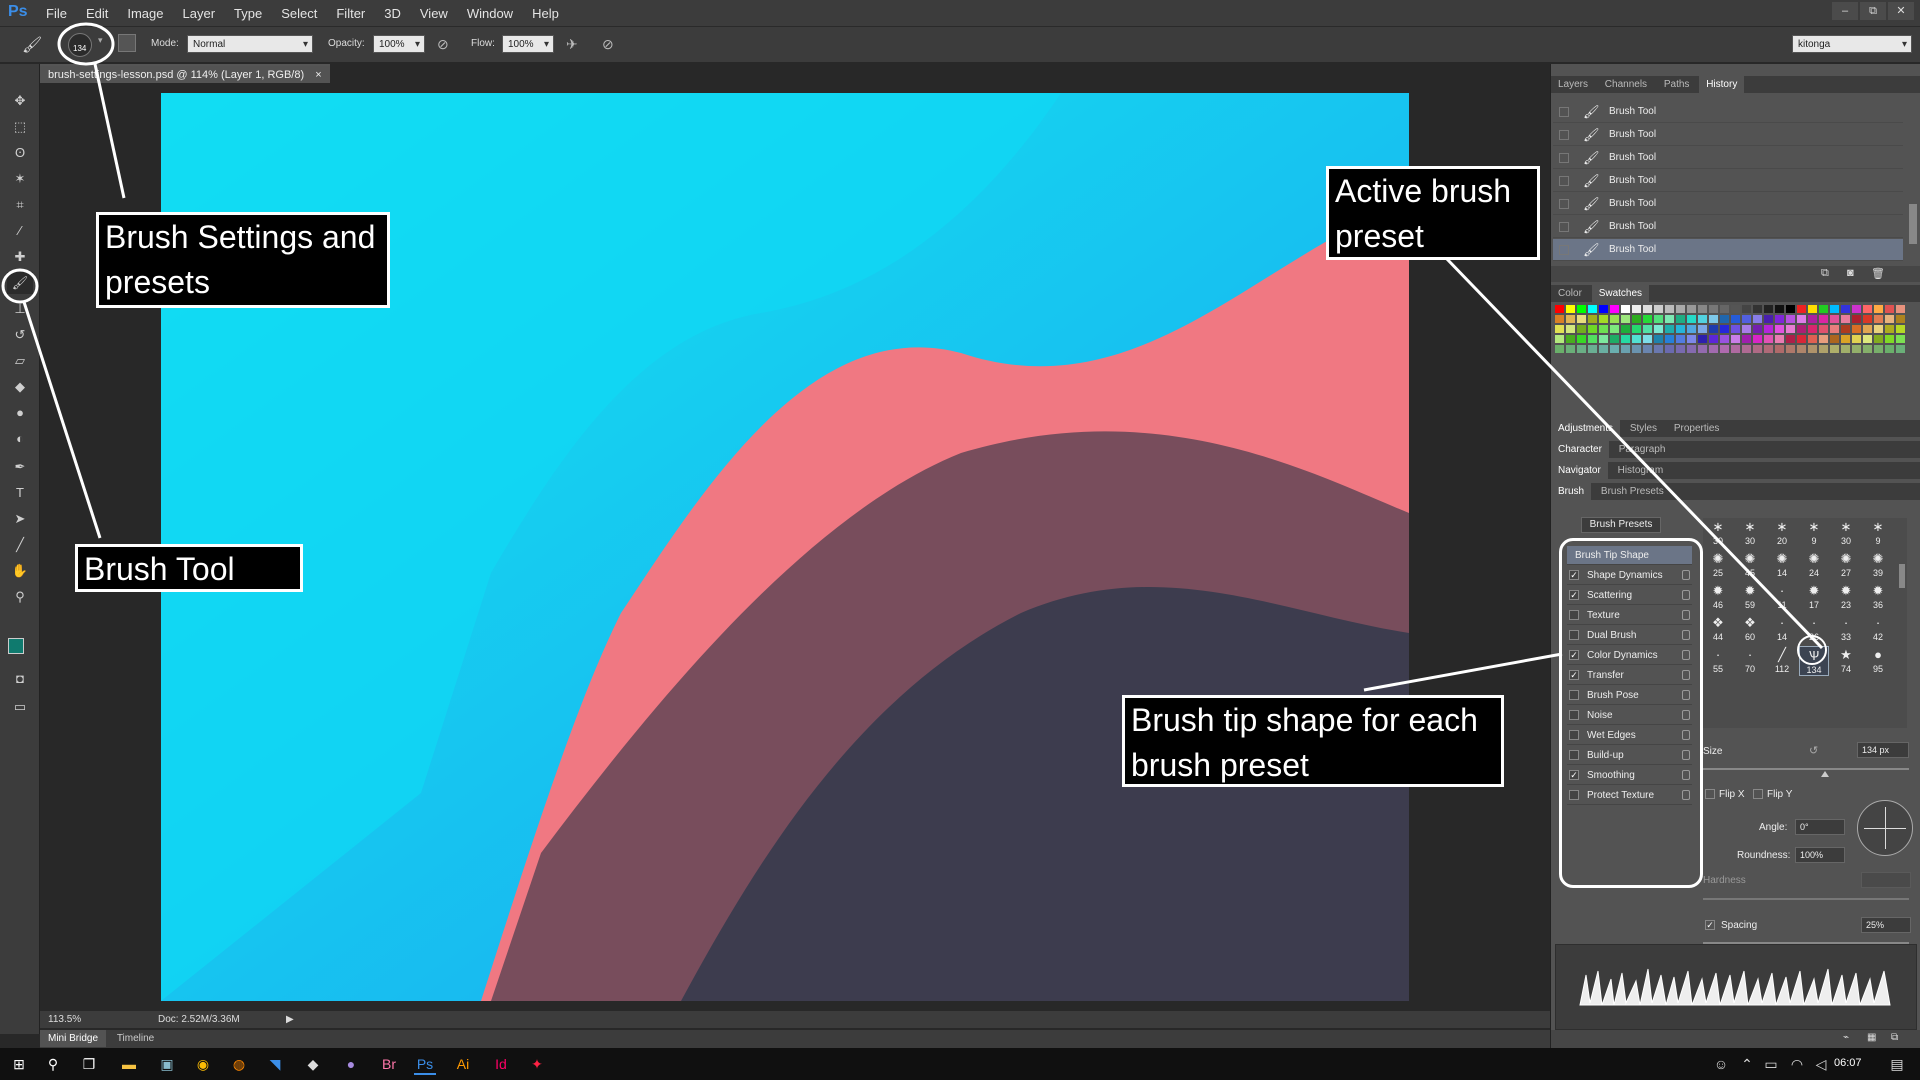  Describe the element at coordinates (275, 1064) in the screenshot. I see `vscode-icon: ◥` at that location.